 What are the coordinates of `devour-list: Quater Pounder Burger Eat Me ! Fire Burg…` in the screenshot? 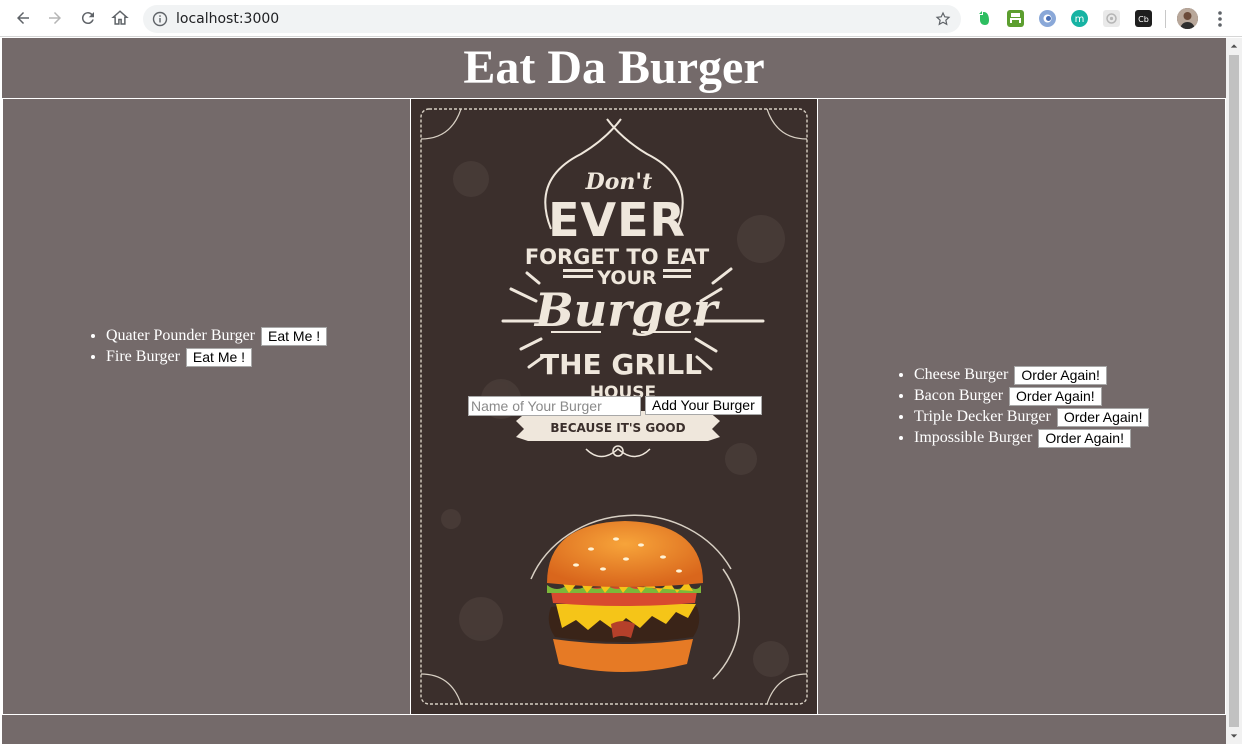 It's located at (217, 346).